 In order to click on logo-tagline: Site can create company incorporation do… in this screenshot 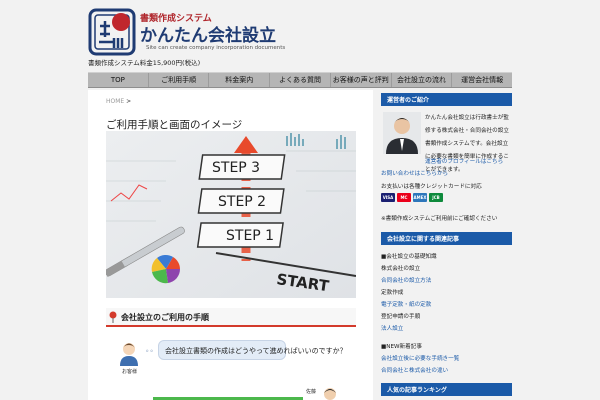, I will do `click(216, 48)`.